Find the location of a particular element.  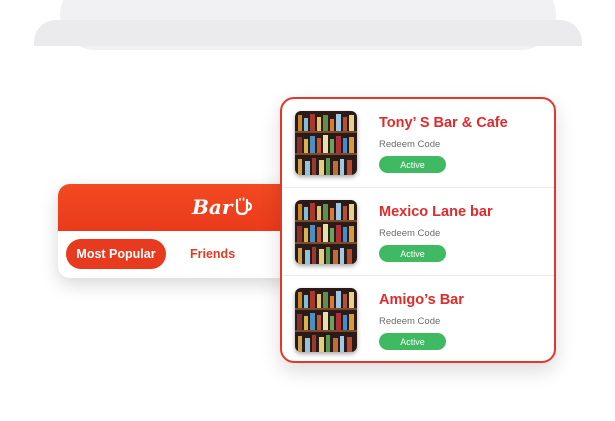

app-logo: Bar is located at coordinates (222, 207).